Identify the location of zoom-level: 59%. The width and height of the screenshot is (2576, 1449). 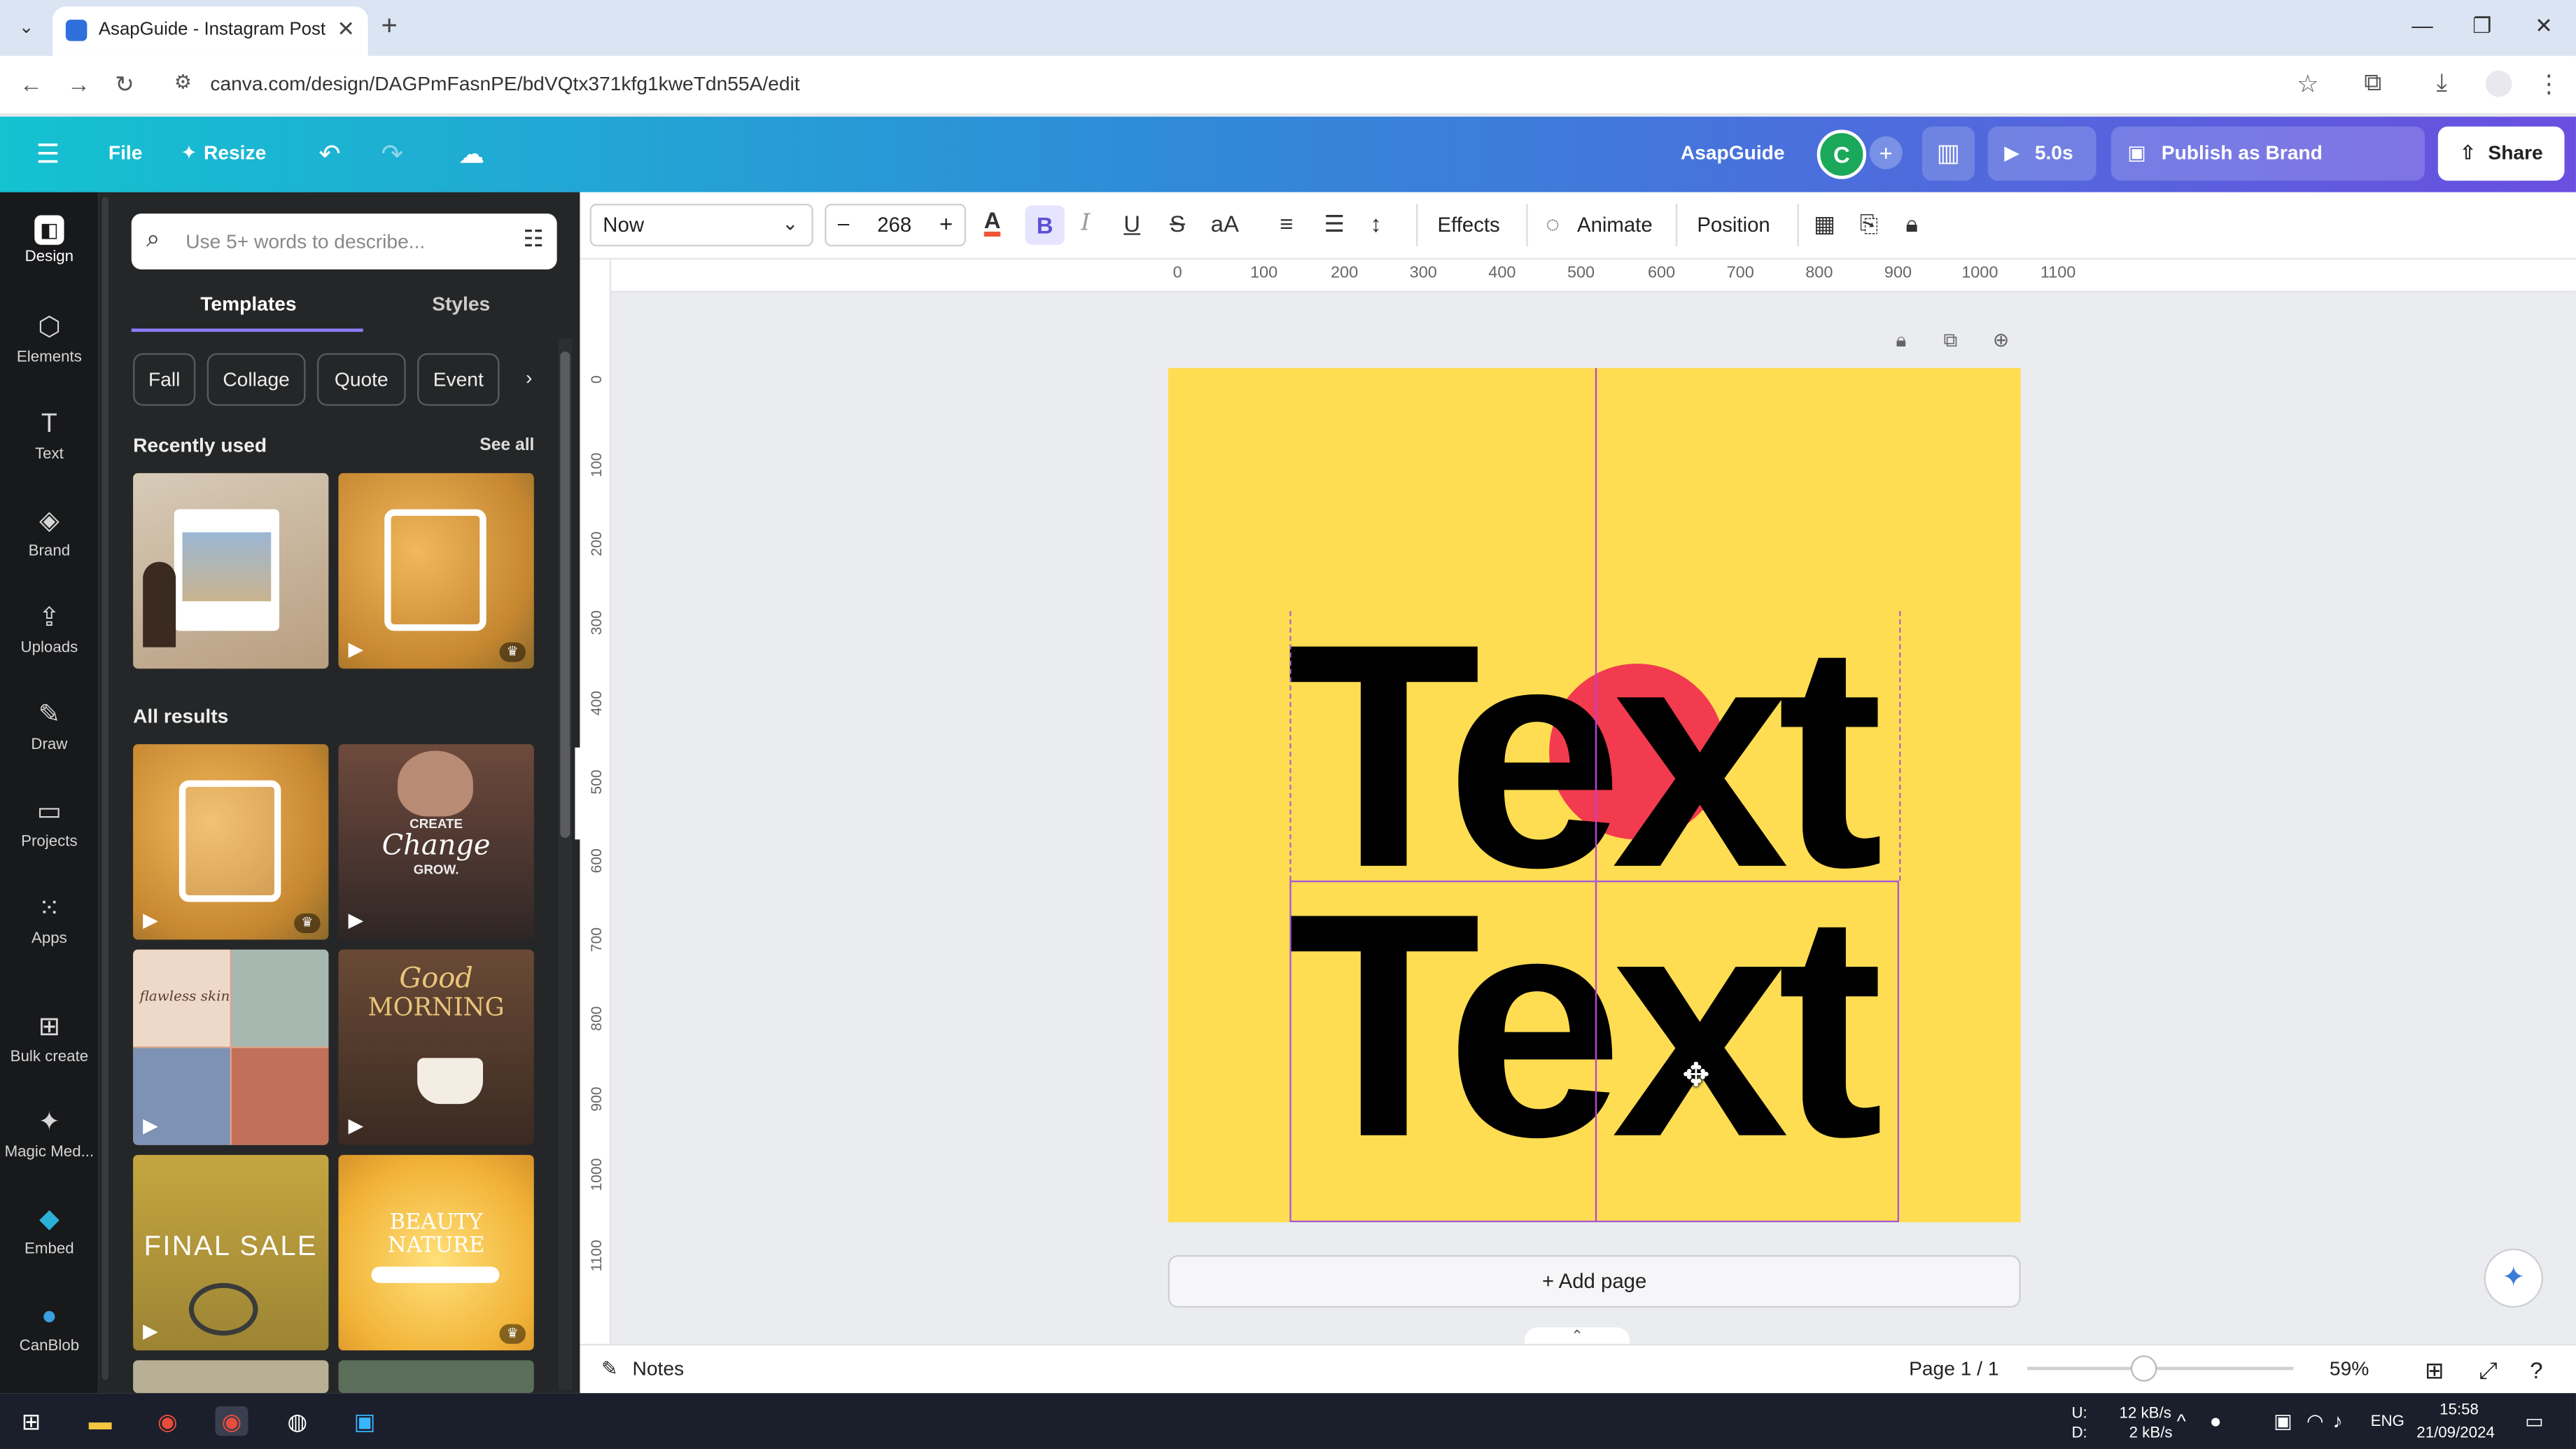
(2349, 1368).